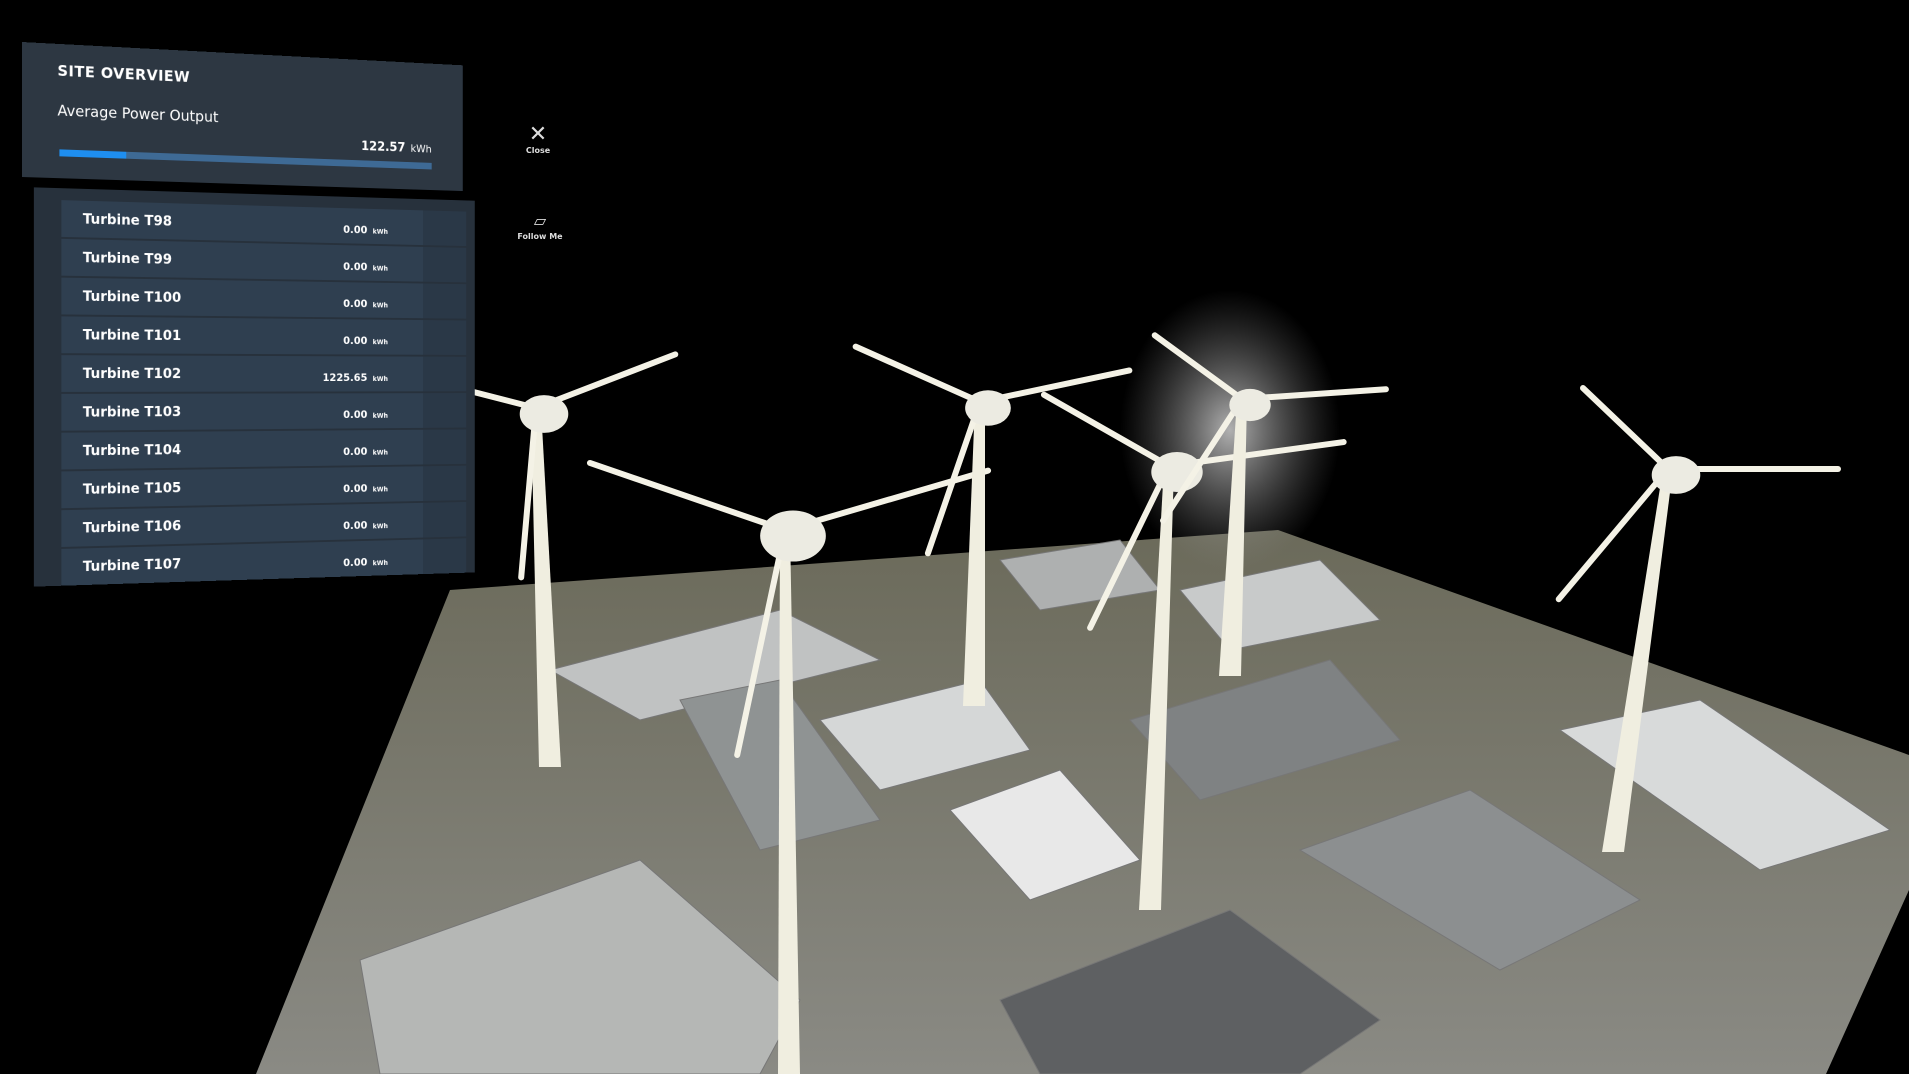  I want to click on turbine-name: Turbine T105, so click(132, 488).